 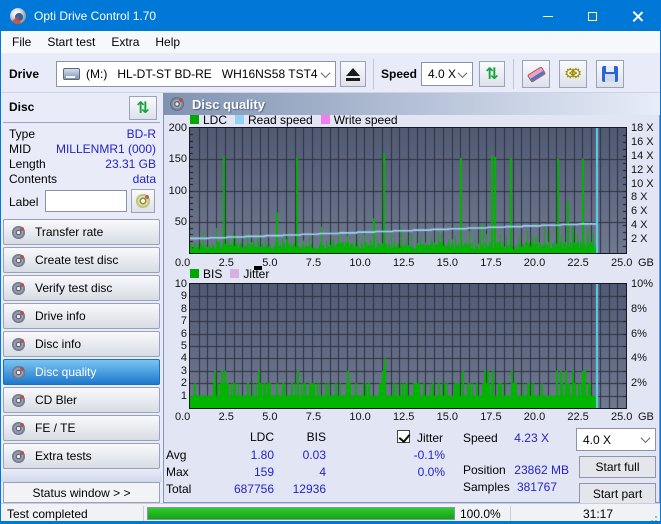 I want to click on sidebar-item-extra-tests: Extra tests, so click(x=81, y=456).